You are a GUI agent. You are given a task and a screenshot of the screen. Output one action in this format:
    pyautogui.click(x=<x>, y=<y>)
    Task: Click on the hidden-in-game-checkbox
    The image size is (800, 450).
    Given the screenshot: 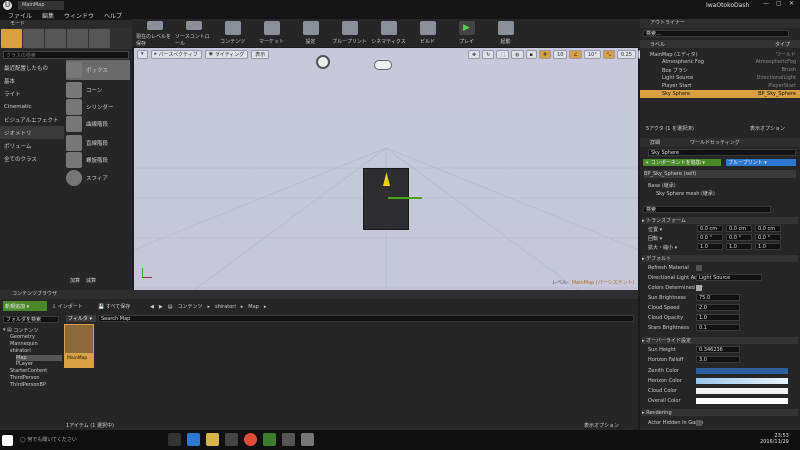 What is the action you would take?
    pyautogui.click(x=699, y=423)
    